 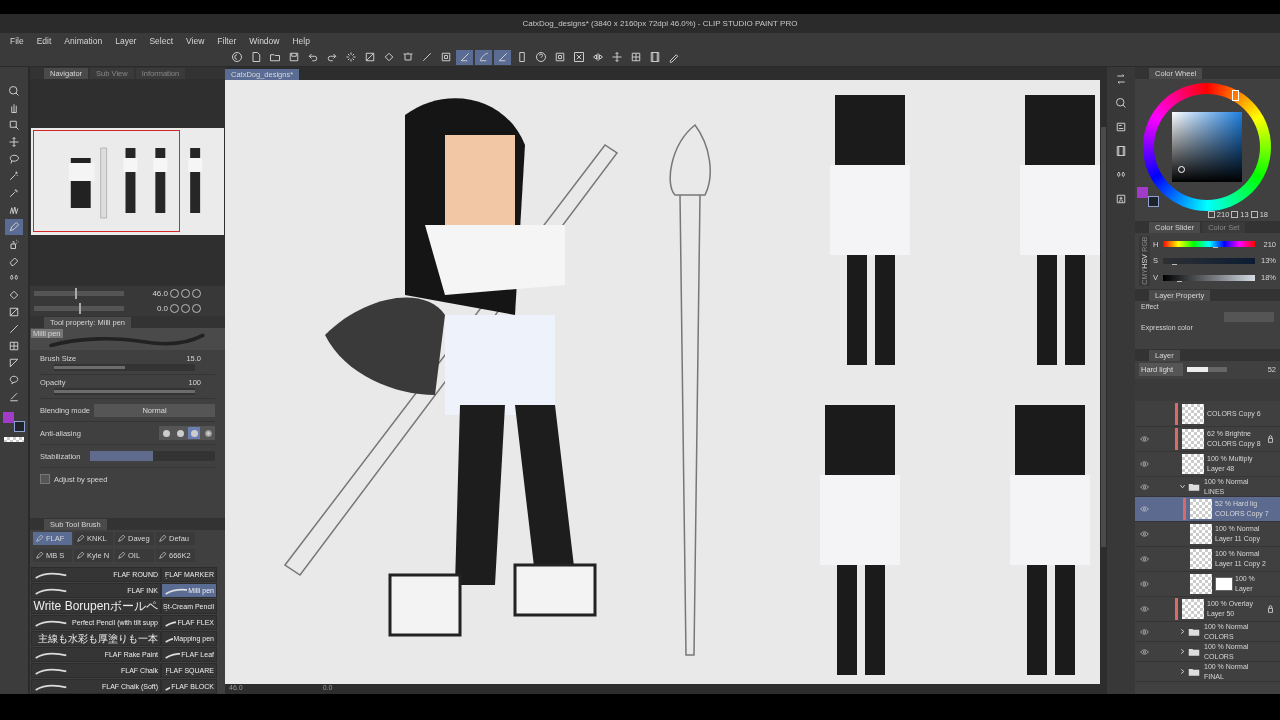 What do you see at coordinates (660, 23) in the screenshot?
I see `window-title: CatxDog_designs* (3840 x 2160px 72dpi 46.0%) - CLIP STUDIO PAINT PRO` at bounding box center [660, 23].